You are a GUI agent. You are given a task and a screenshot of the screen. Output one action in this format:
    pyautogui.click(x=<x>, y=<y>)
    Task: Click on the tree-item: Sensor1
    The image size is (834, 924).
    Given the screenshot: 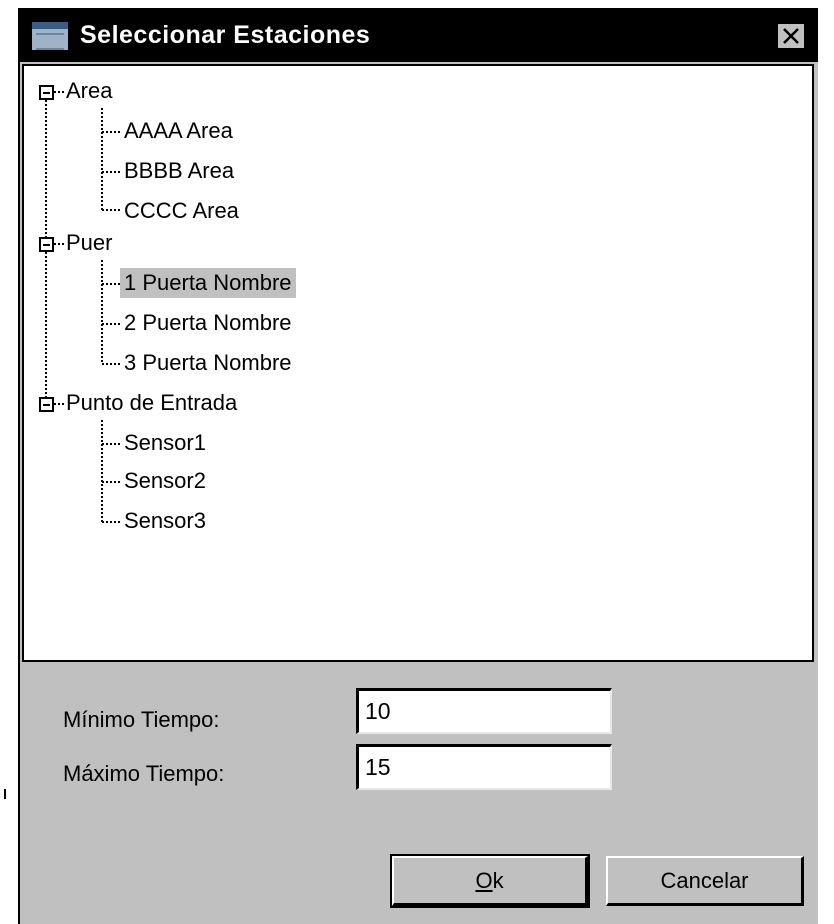 What is the action you would take?
    pyautogui.click(x=165, y=443)
    